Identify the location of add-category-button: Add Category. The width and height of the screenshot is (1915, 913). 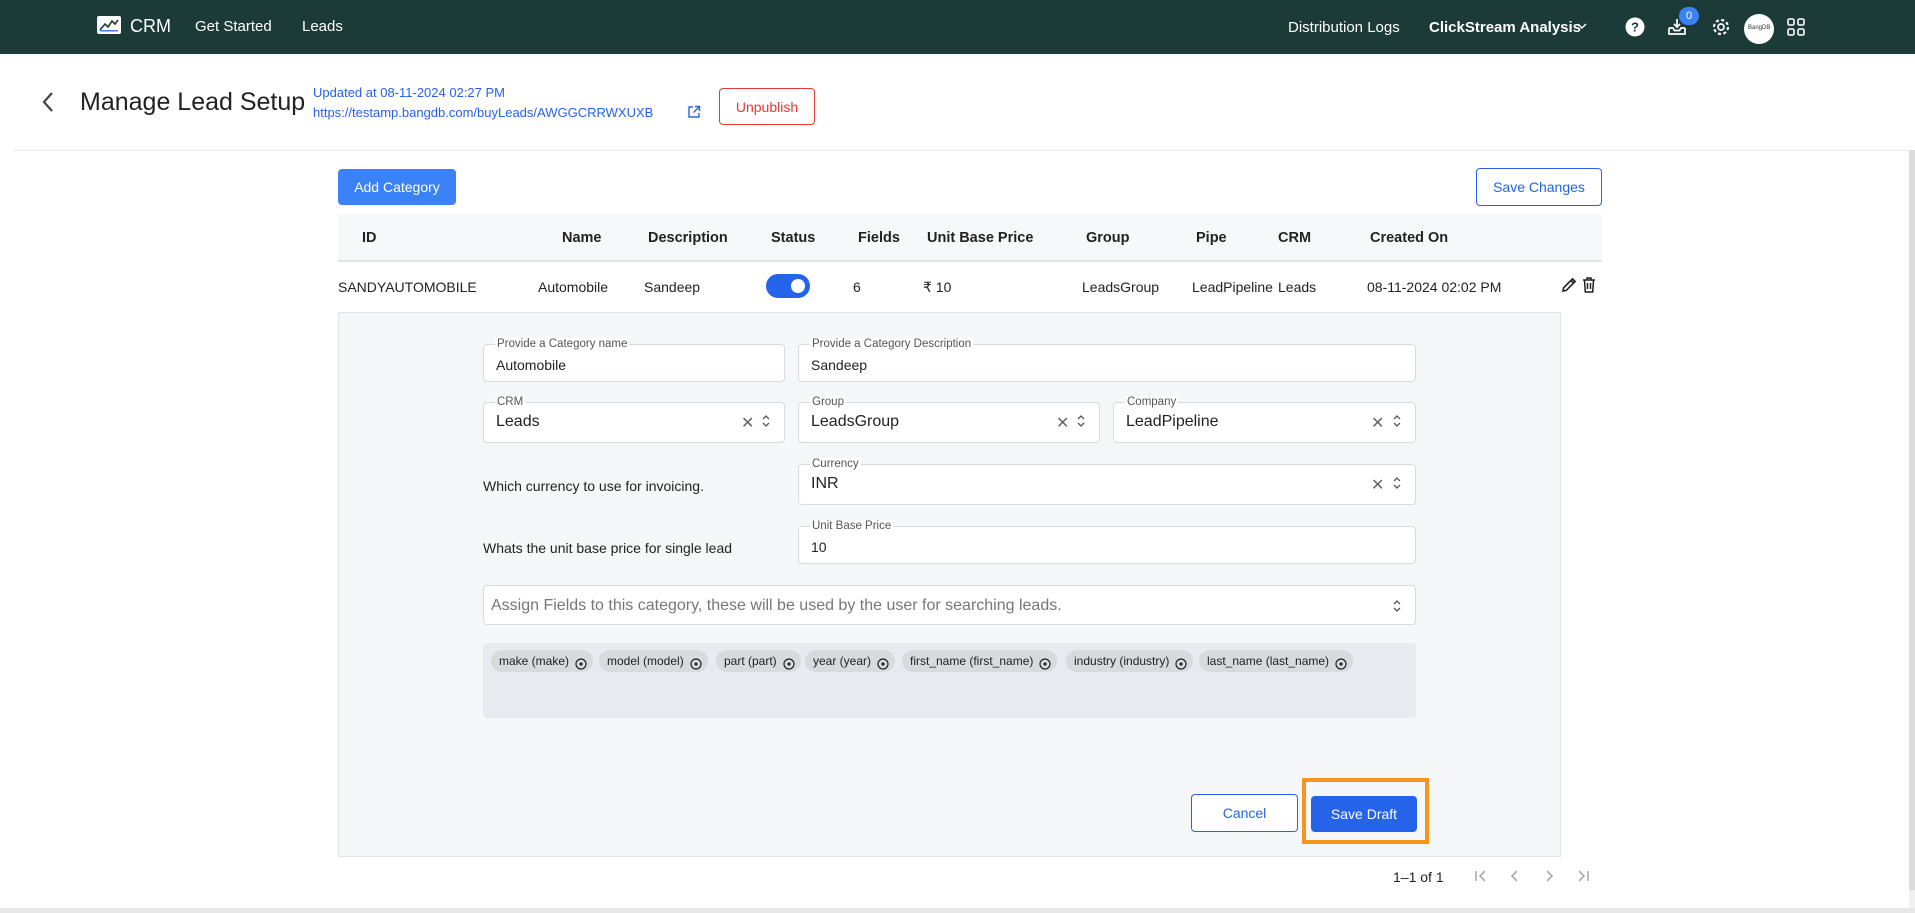
(397, 187).